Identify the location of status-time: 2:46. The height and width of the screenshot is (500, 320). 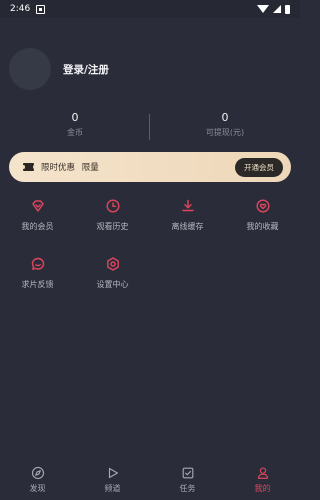
(20, 9).